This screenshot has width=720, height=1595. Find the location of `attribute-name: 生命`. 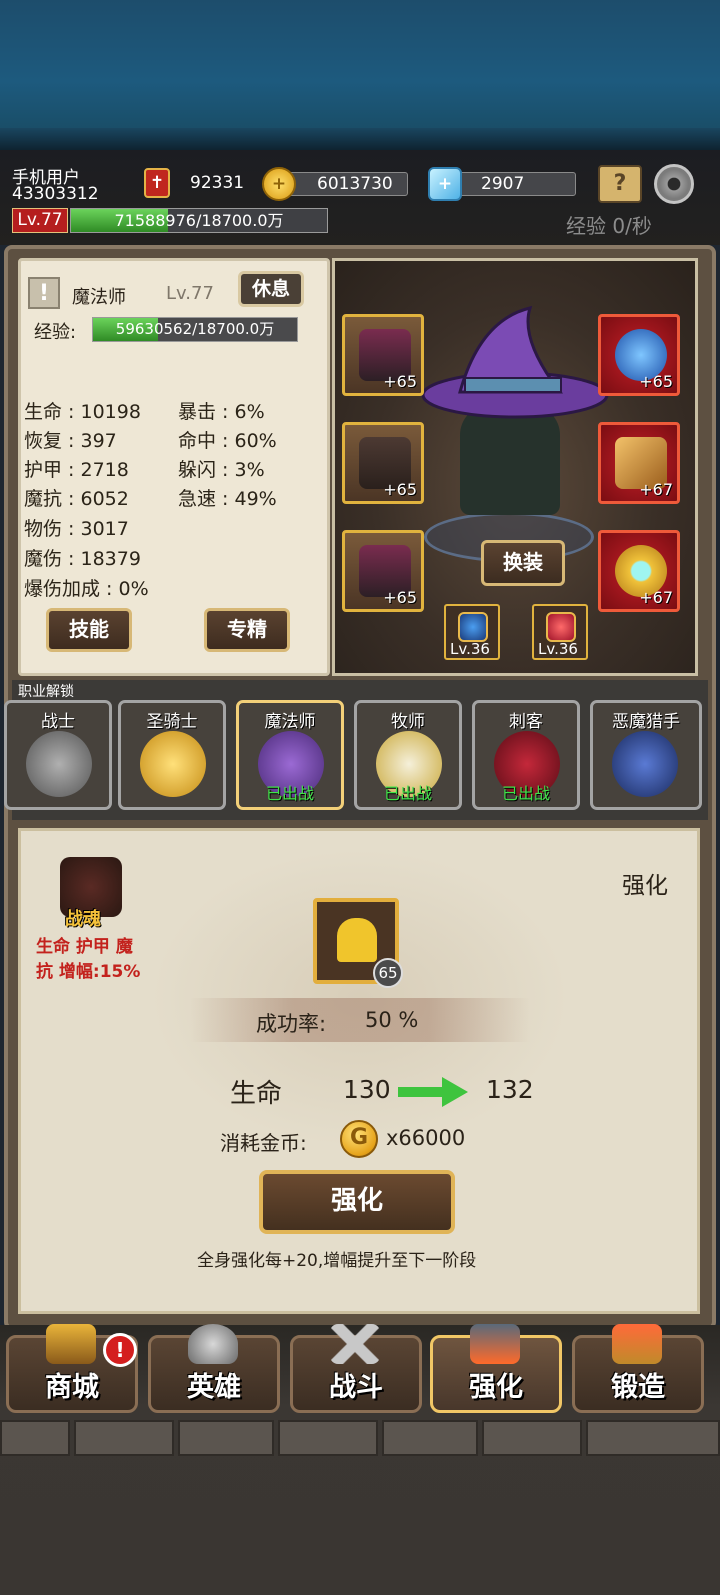

attribute-name: 生命 is located at coordinates (256, 1094).